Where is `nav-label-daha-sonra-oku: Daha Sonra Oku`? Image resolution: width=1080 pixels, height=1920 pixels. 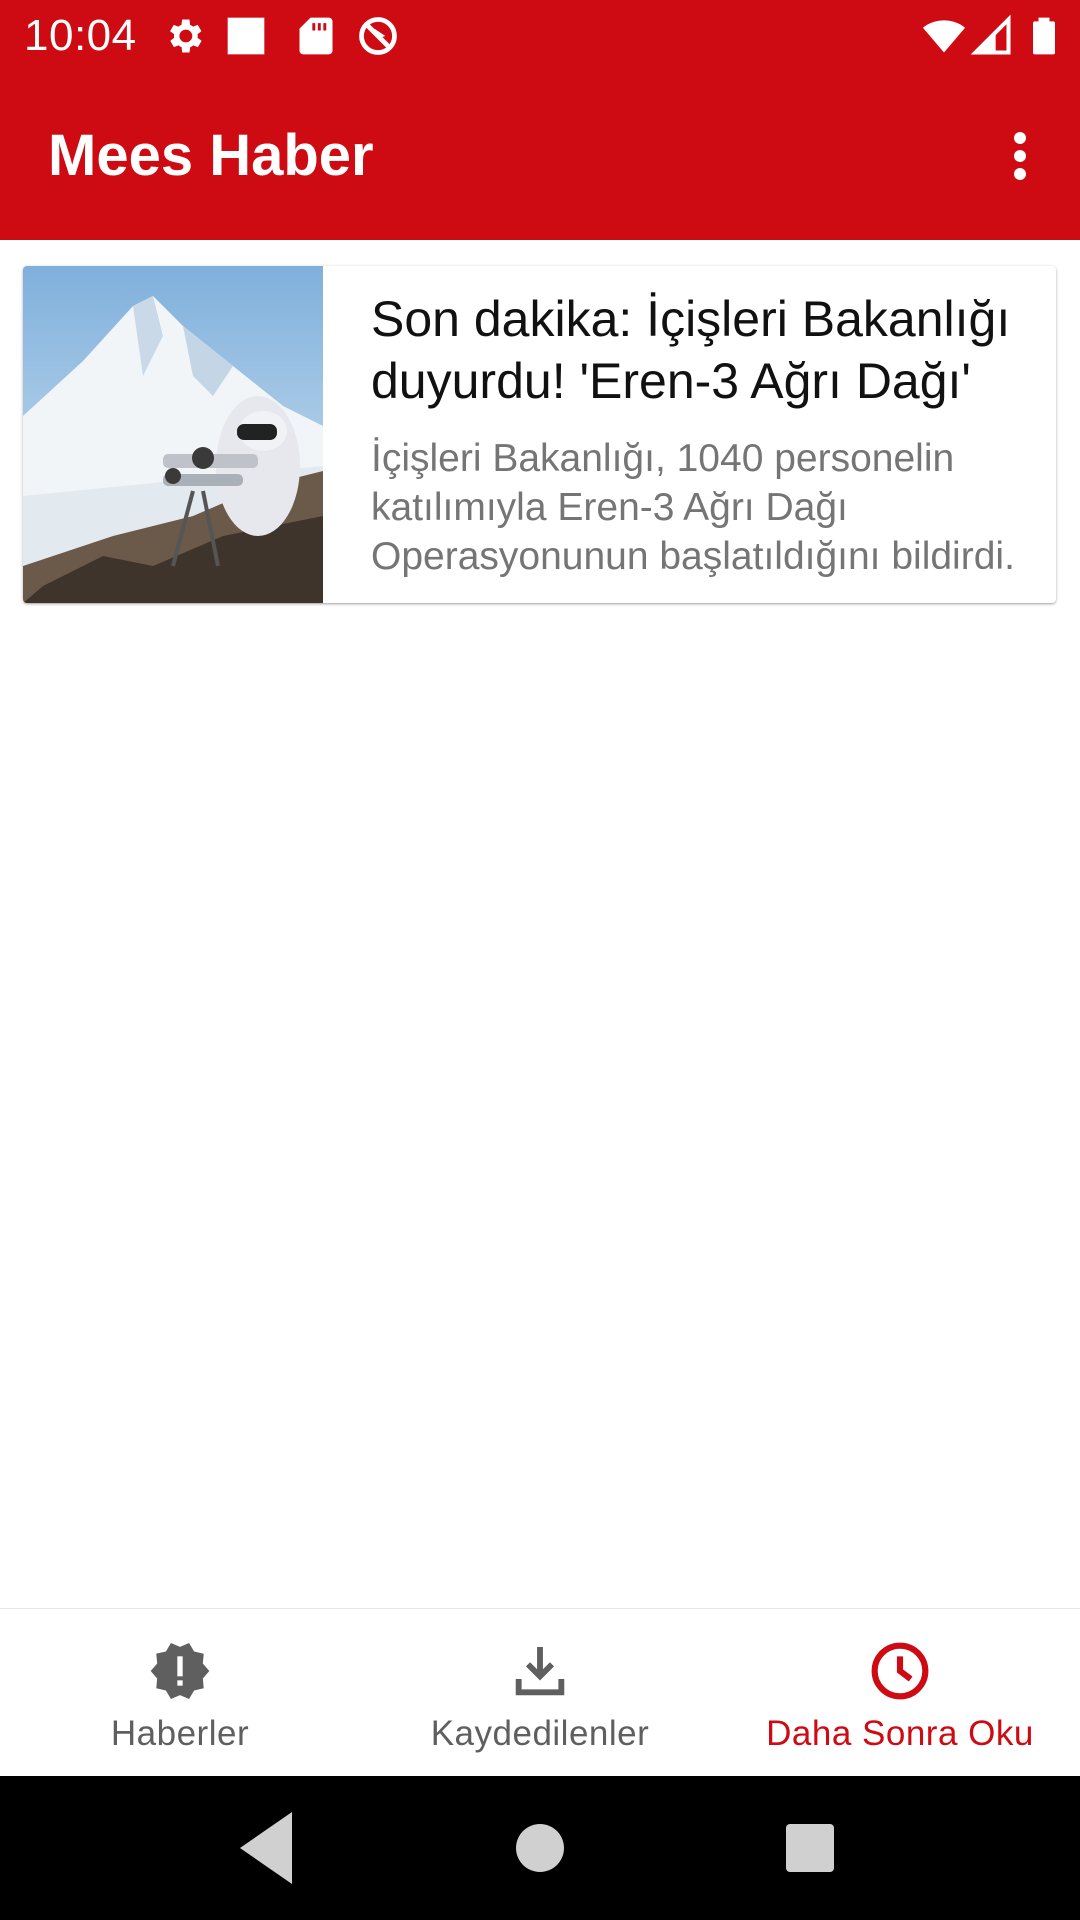 nav-label-daha-sonra-oku: Daha Sonra Oku is located at coordinates (900, 1733).